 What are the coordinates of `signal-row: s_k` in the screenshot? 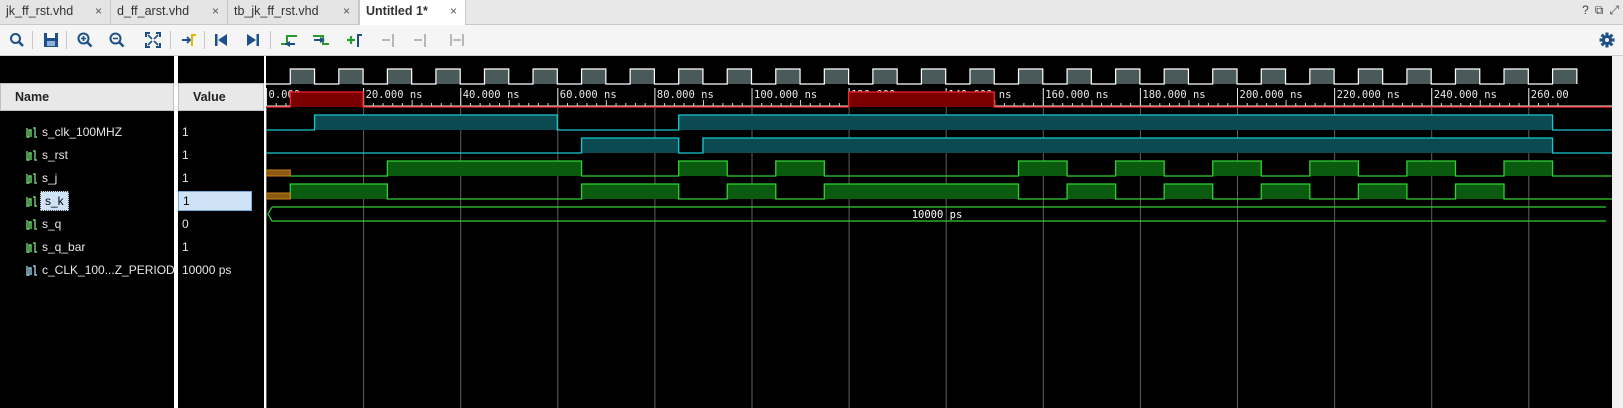 It's located at (100, 201).